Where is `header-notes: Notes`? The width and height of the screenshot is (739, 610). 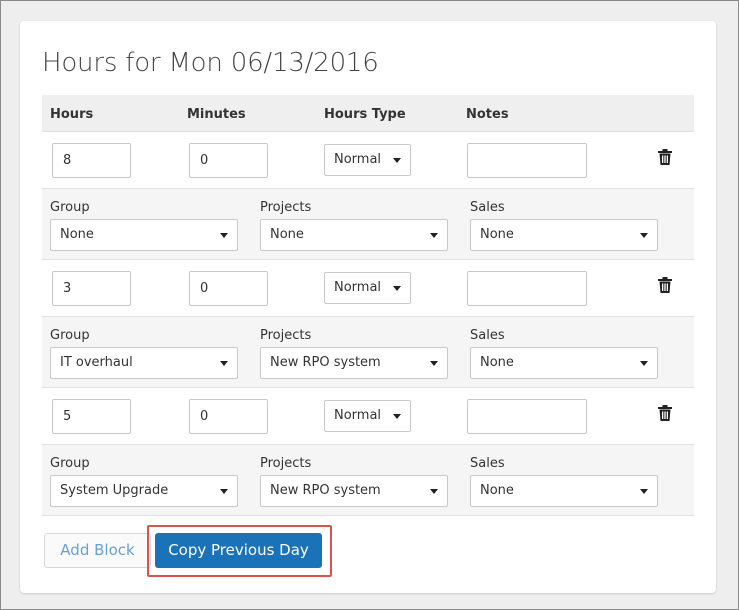 header-notes: Notes is located at coordinates (487, 114).